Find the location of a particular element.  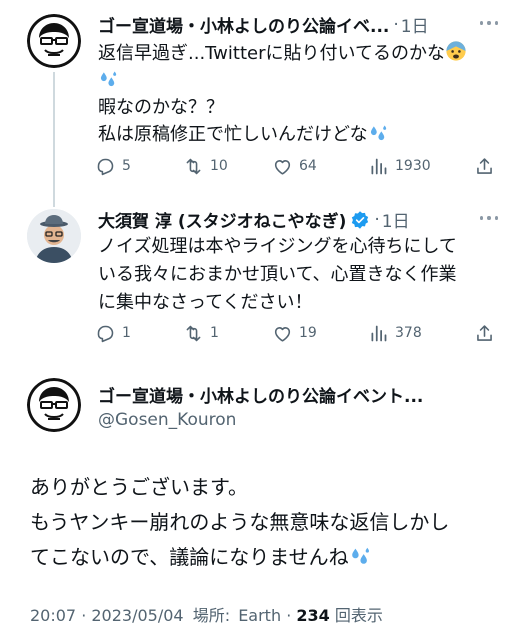

tweet-footer: 20:07 · 2023/05/04 場所: Earth · 234 回表示 is located at coordinates (206, 614).